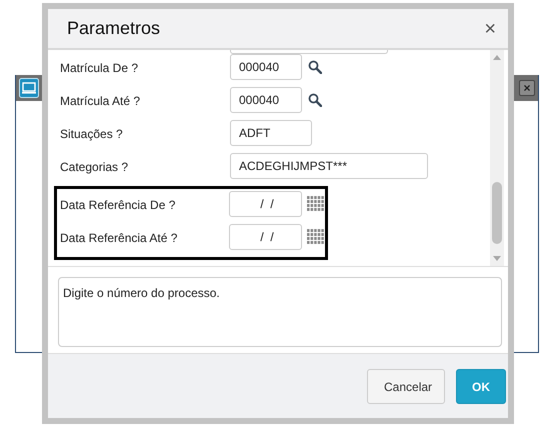  I want to click on field-label: Matrícula De ?, so click(100, 68).